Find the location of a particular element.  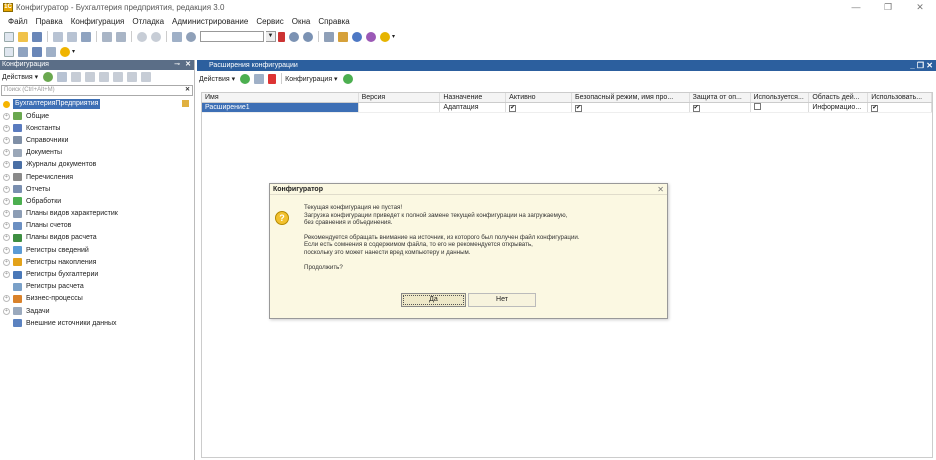

column-header: Имя is located at coordinates (280, 97).